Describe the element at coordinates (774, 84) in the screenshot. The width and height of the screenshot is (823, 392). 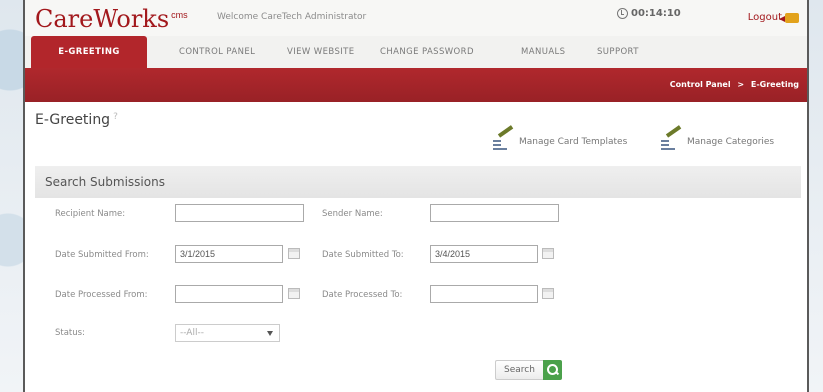
I see `breadcrumb-current: E-Greeting` at that location.